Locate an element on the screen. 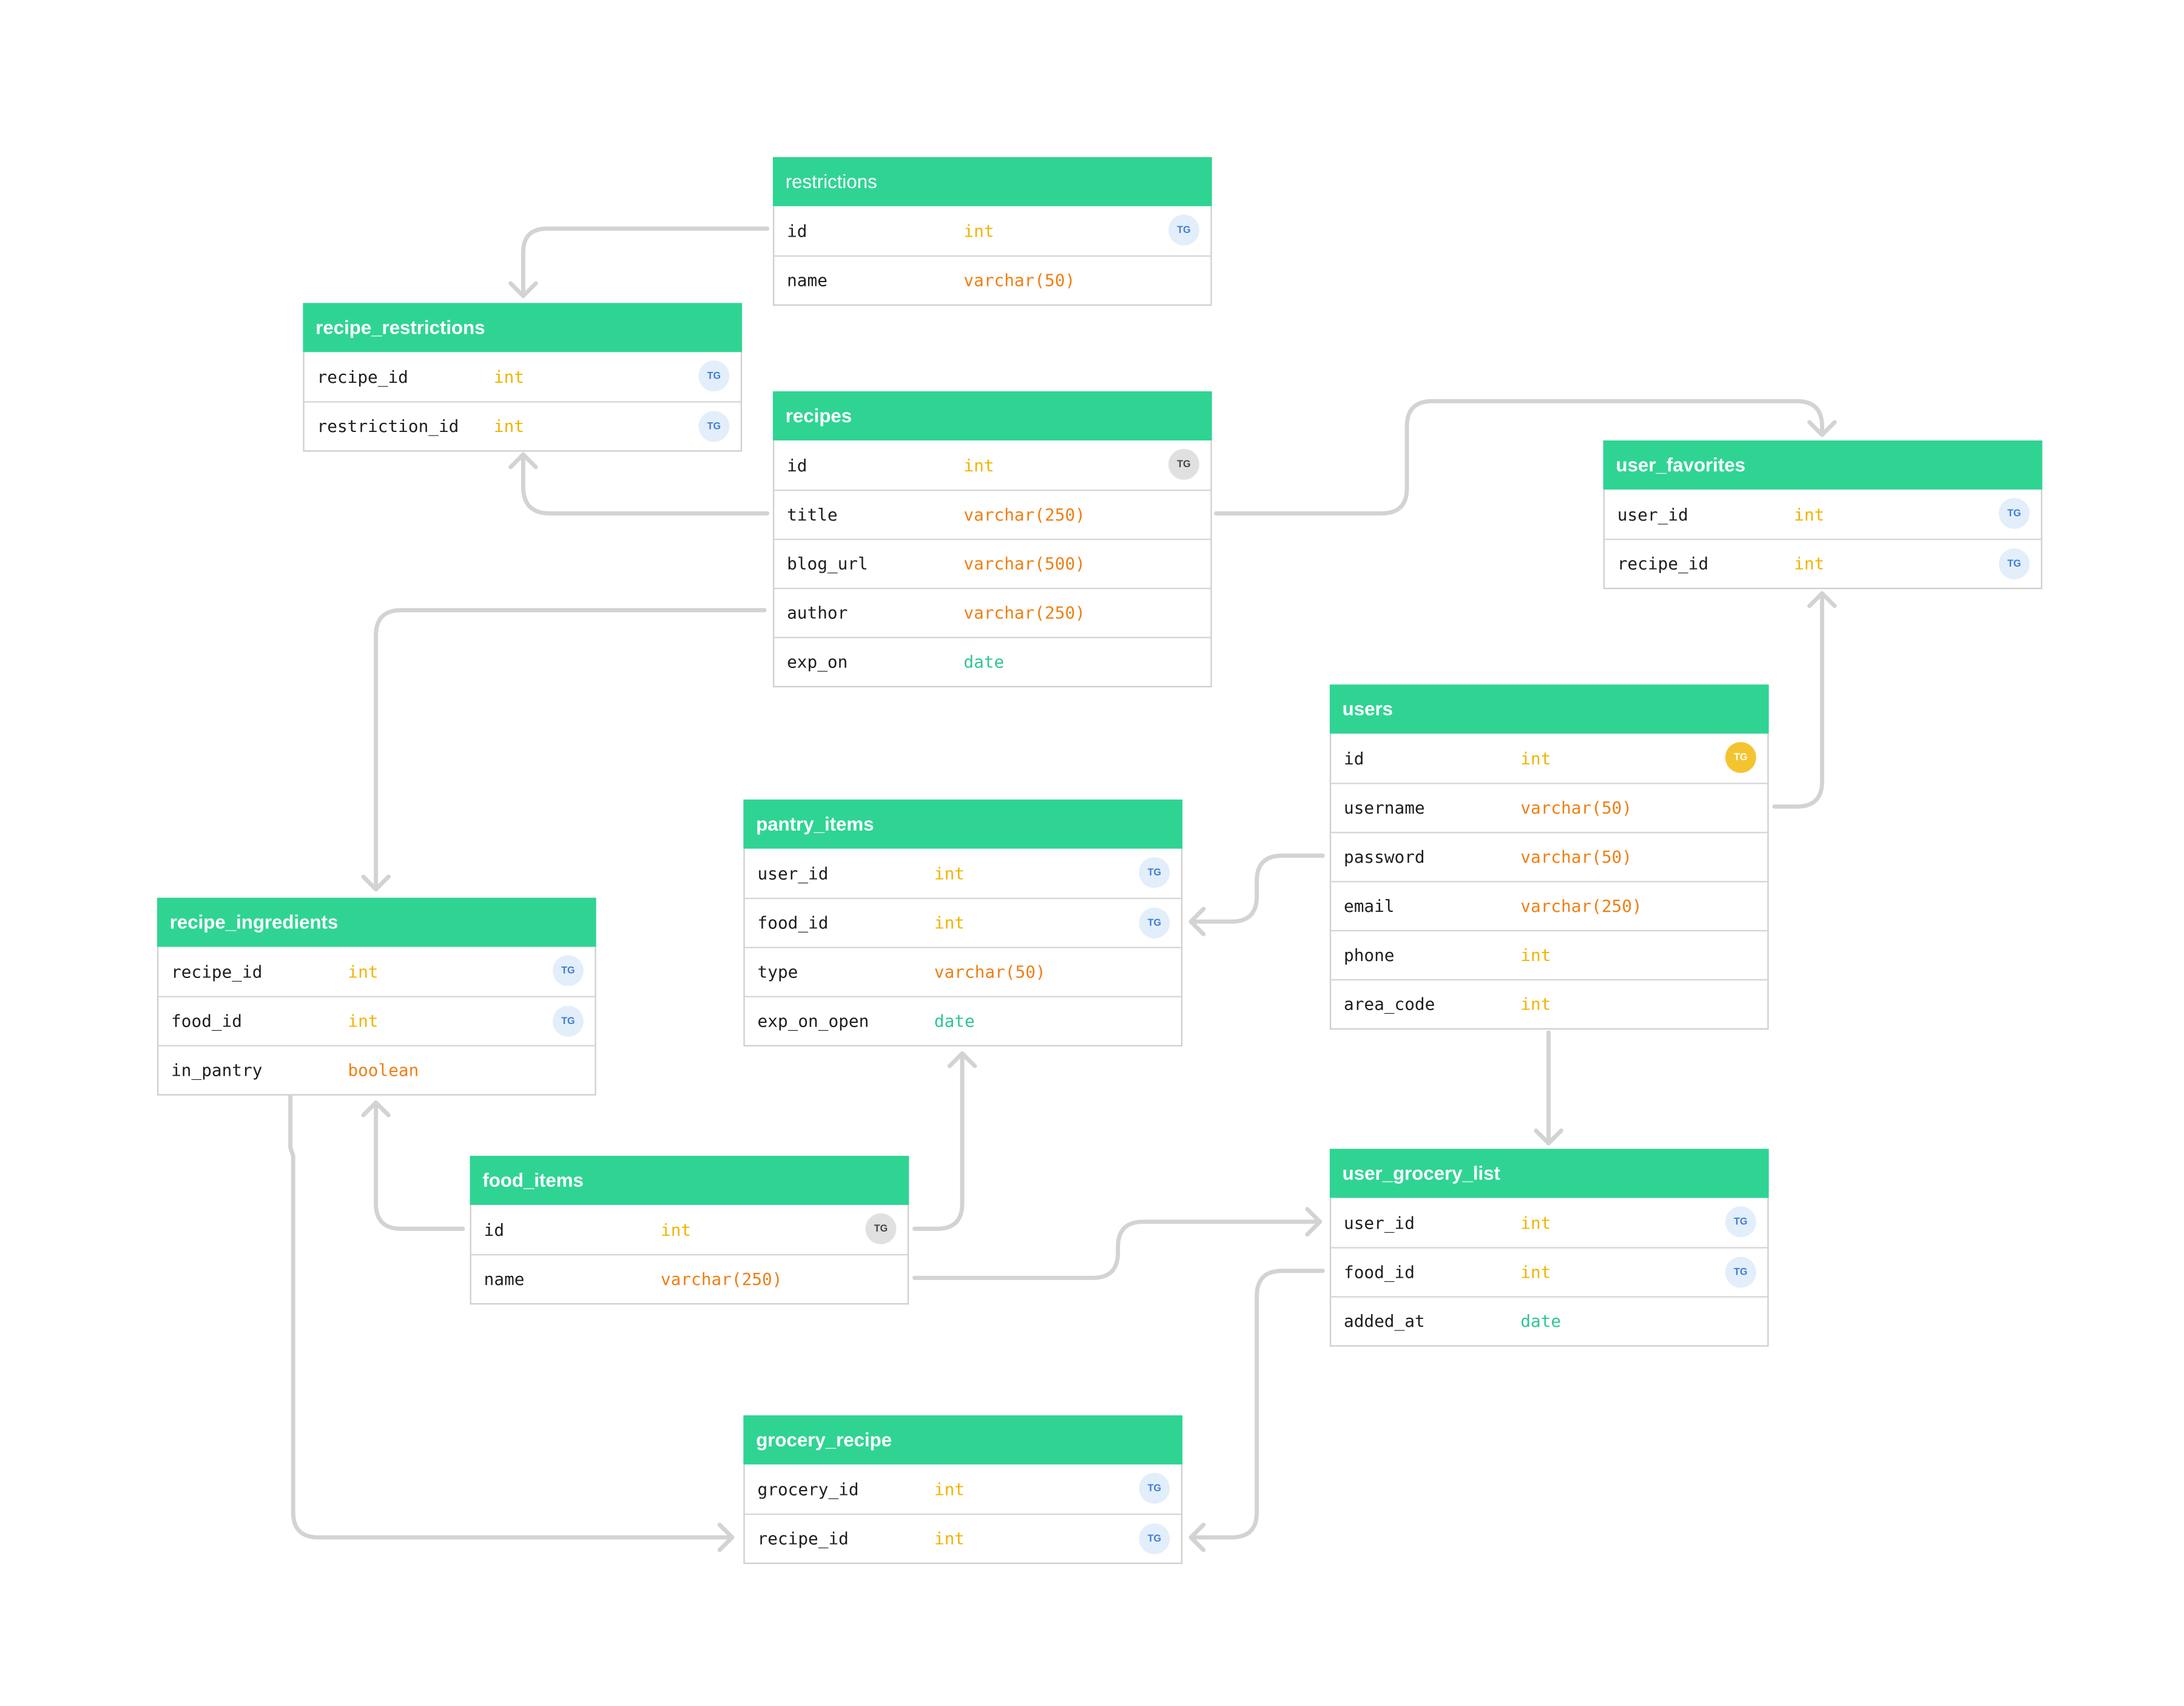  column-row: author varchar(250) is located at coordinates (992, 612).